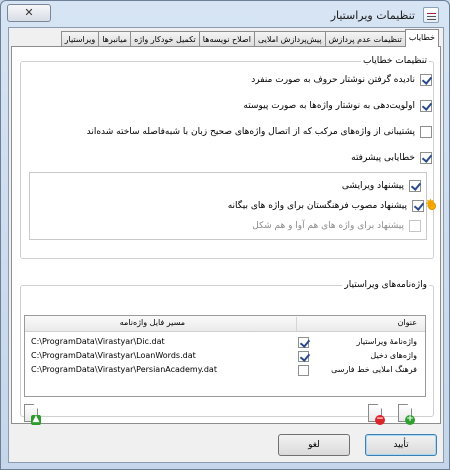  I want to click on plus-icon: +, so click(410, 419).